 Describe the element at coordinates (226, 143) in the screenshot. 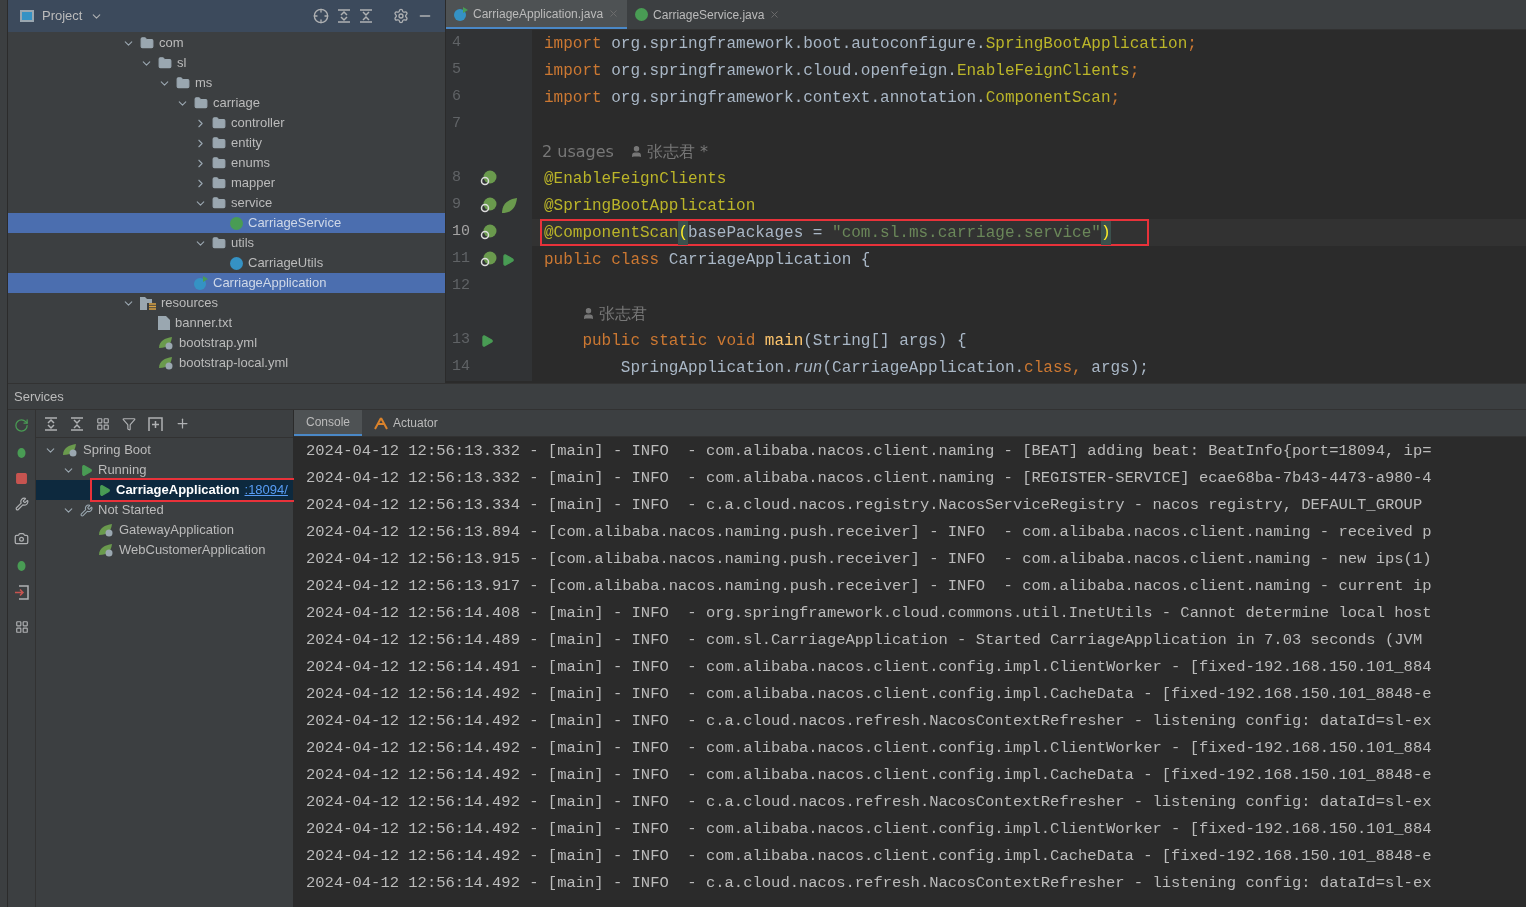

I see `tree-item: entity` at that location.